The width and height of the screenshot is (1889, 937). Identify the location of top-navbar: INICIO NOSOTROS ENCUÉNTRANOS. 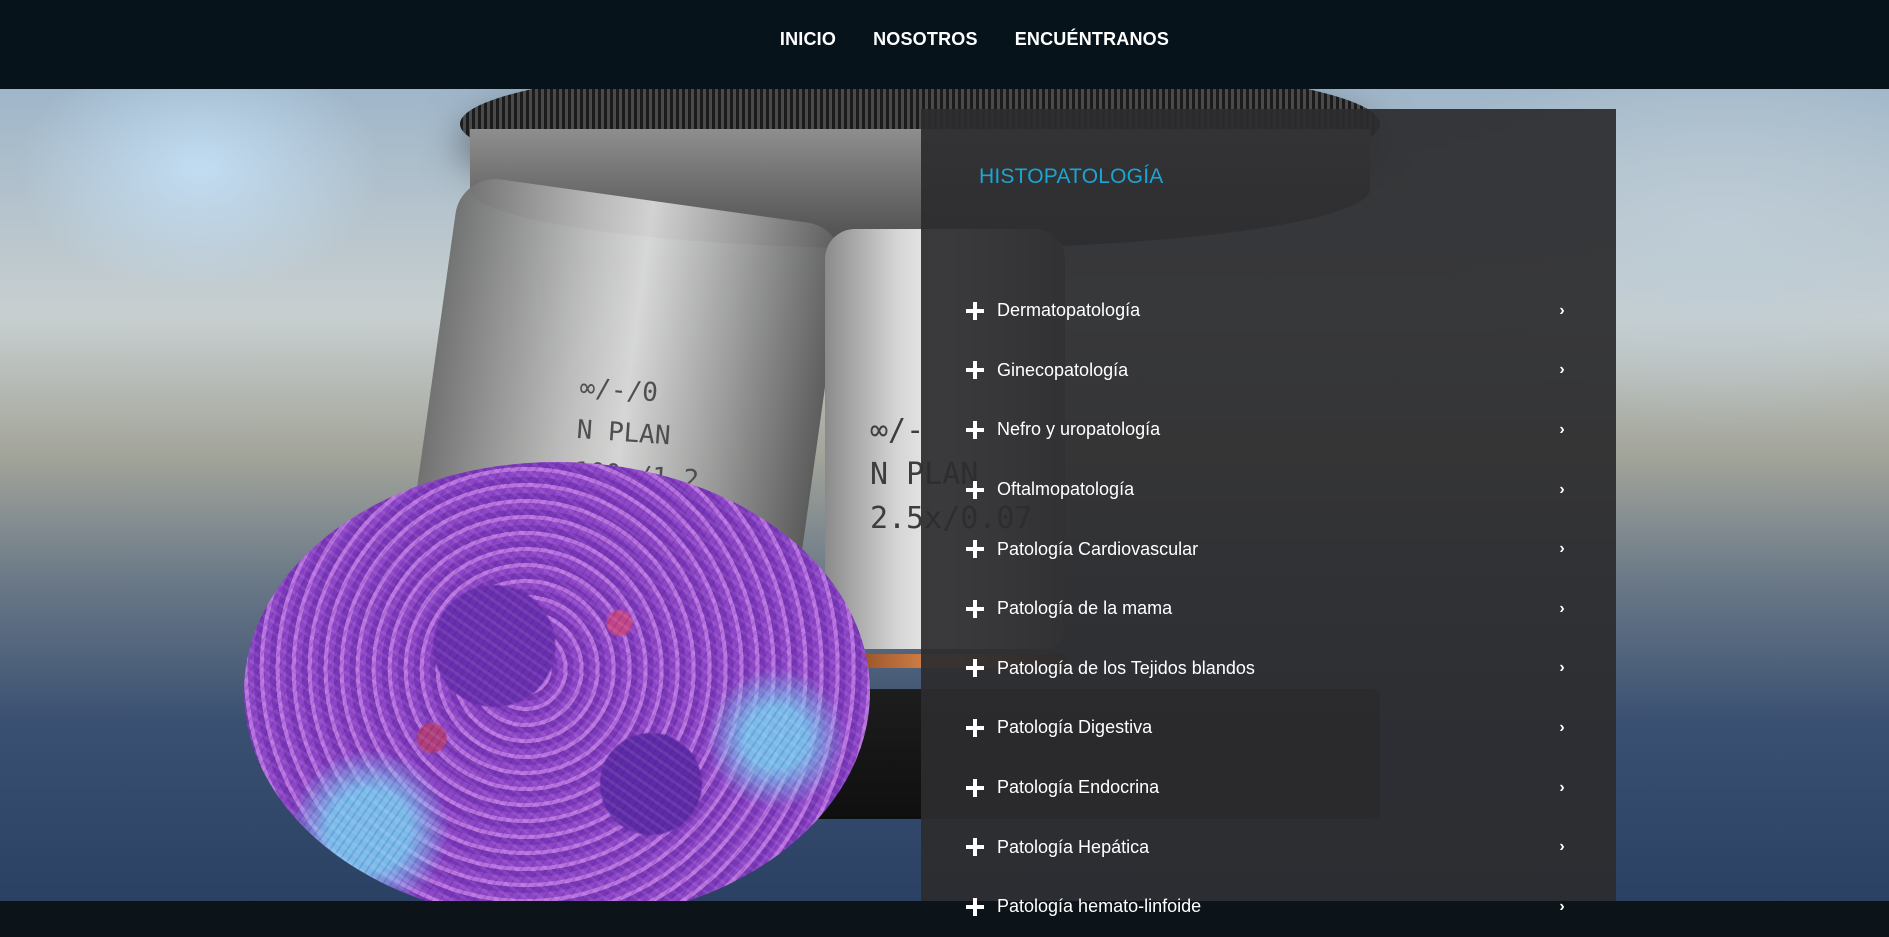
(944, 44).